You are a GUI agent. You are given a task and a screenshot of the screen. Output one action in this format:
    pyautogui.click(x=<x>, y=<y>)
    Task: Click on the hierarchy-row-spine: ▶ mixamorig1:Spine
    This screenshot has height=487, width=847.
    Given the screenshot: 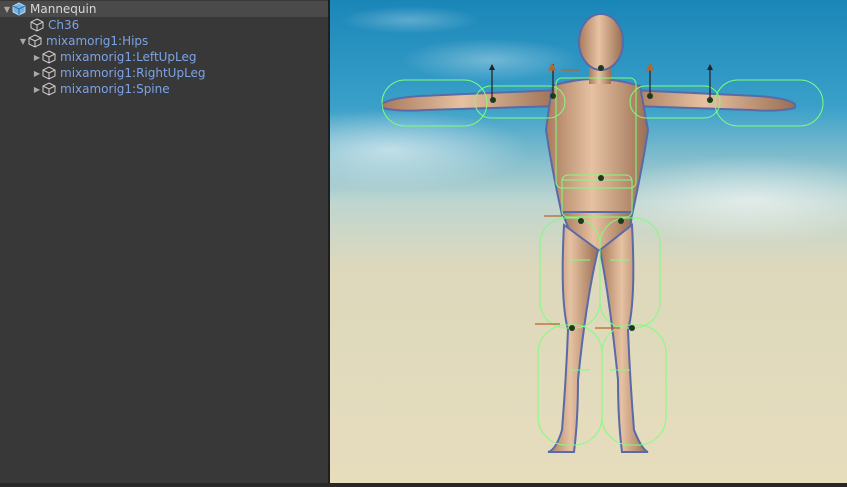 What is the action you would take?
    pyautogui.click(x=164, y=89)
    